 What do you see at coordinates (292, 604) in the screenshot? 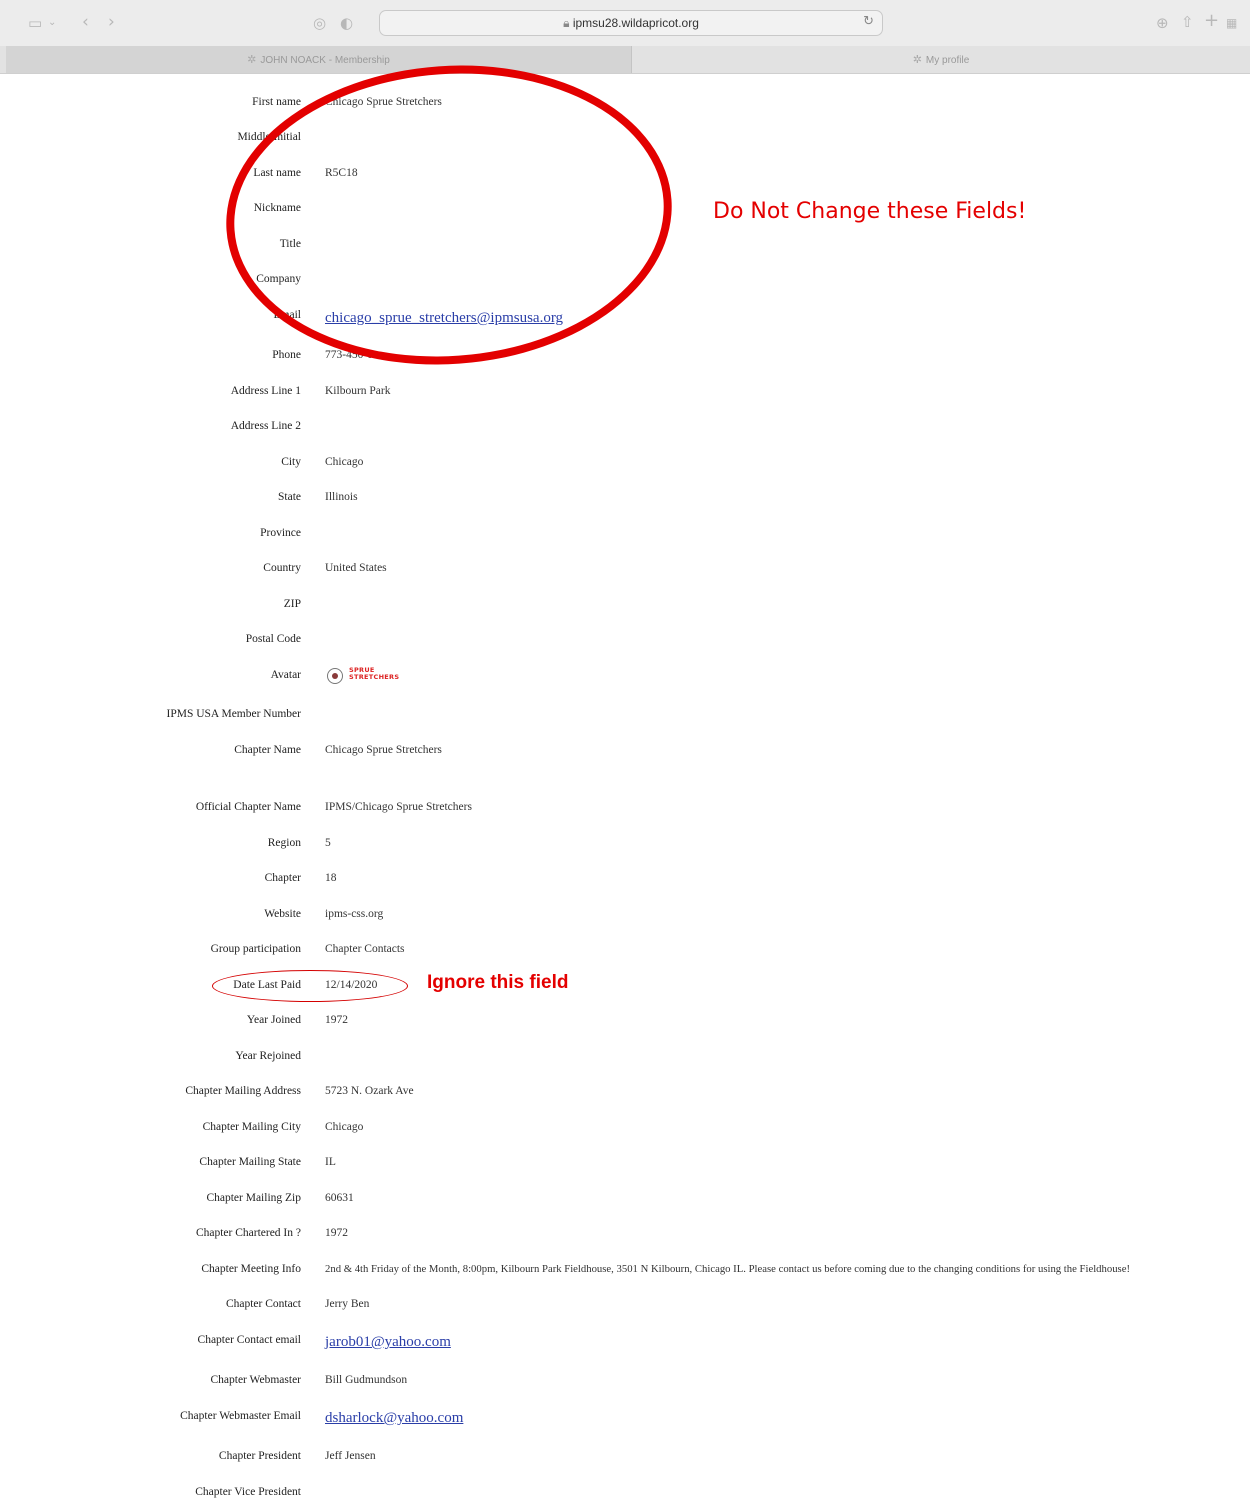
I see `field-label-zip: ZIP` at bounding box center [292, 604].